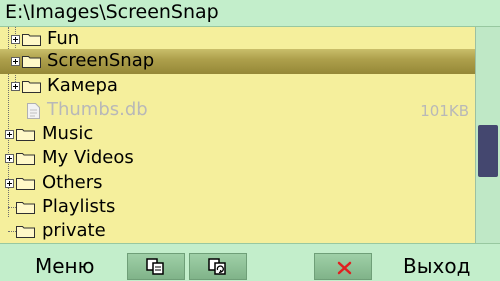  Describe the element at coordinates (444, 111) in the screenshot. I see `file-size: 101KB` at that location.